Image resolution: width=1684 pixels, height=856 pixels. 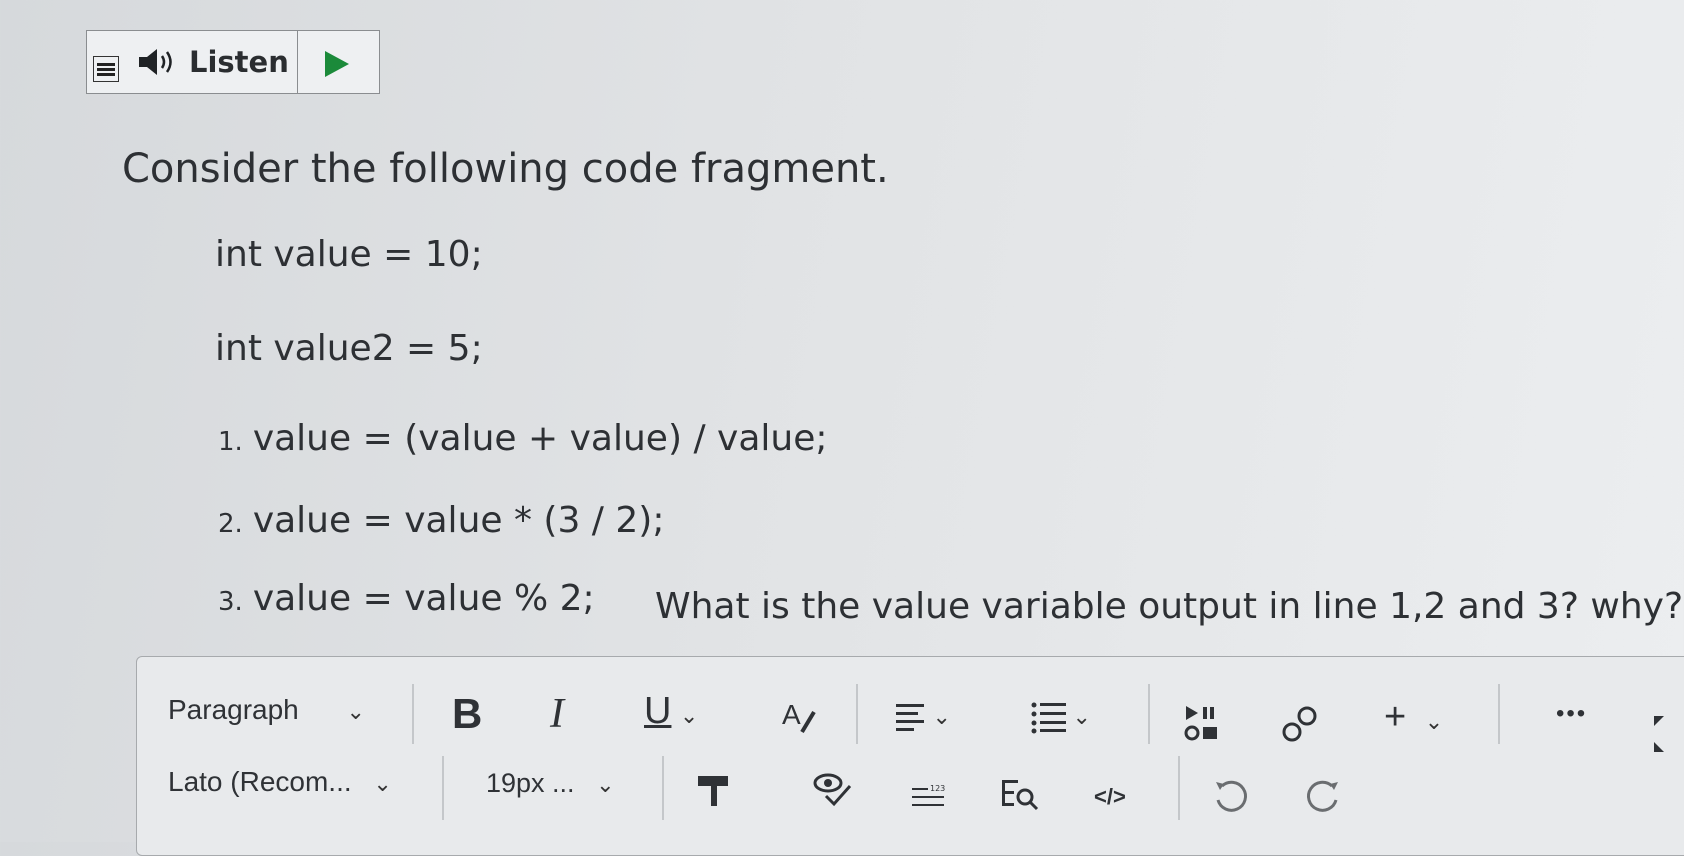 I want to click on font-family-select: Lato (Recom... ⌄, so click(x=280, y=782).